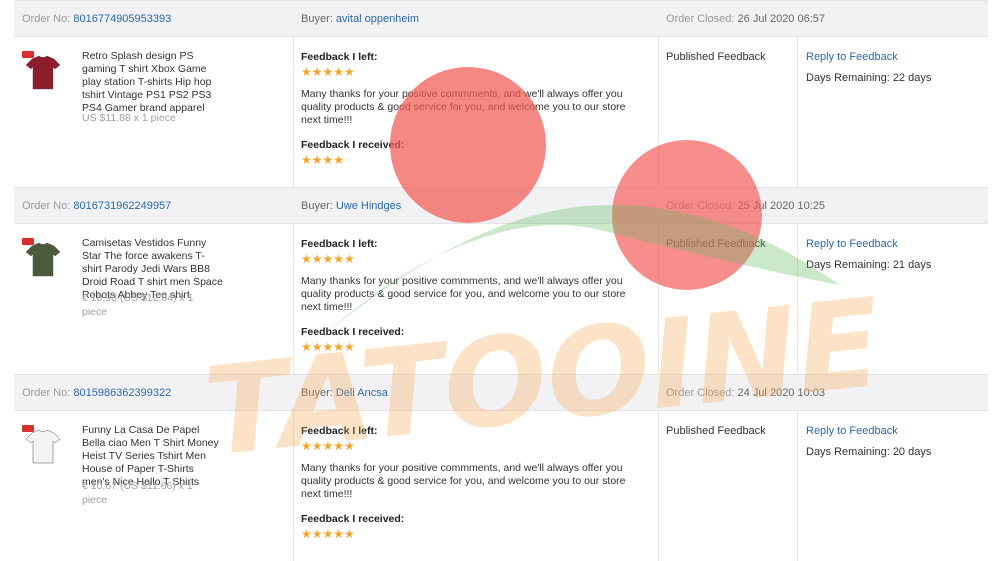 The height and width of the screenshot is (561, 1000). Describe the element at coordinates (122, 19) in the screenshot. I see `order-number-link: 8016774905953393` at that location.